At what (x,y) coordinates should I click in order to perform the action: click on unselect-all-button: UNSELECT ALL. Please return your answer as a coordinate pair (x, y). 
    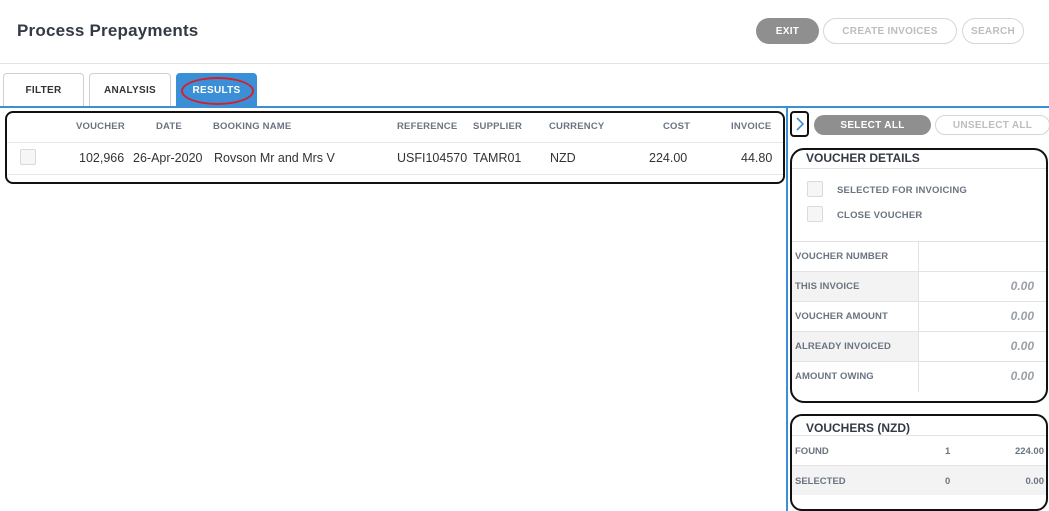
    Looking at the image, I should click on (992, 125).